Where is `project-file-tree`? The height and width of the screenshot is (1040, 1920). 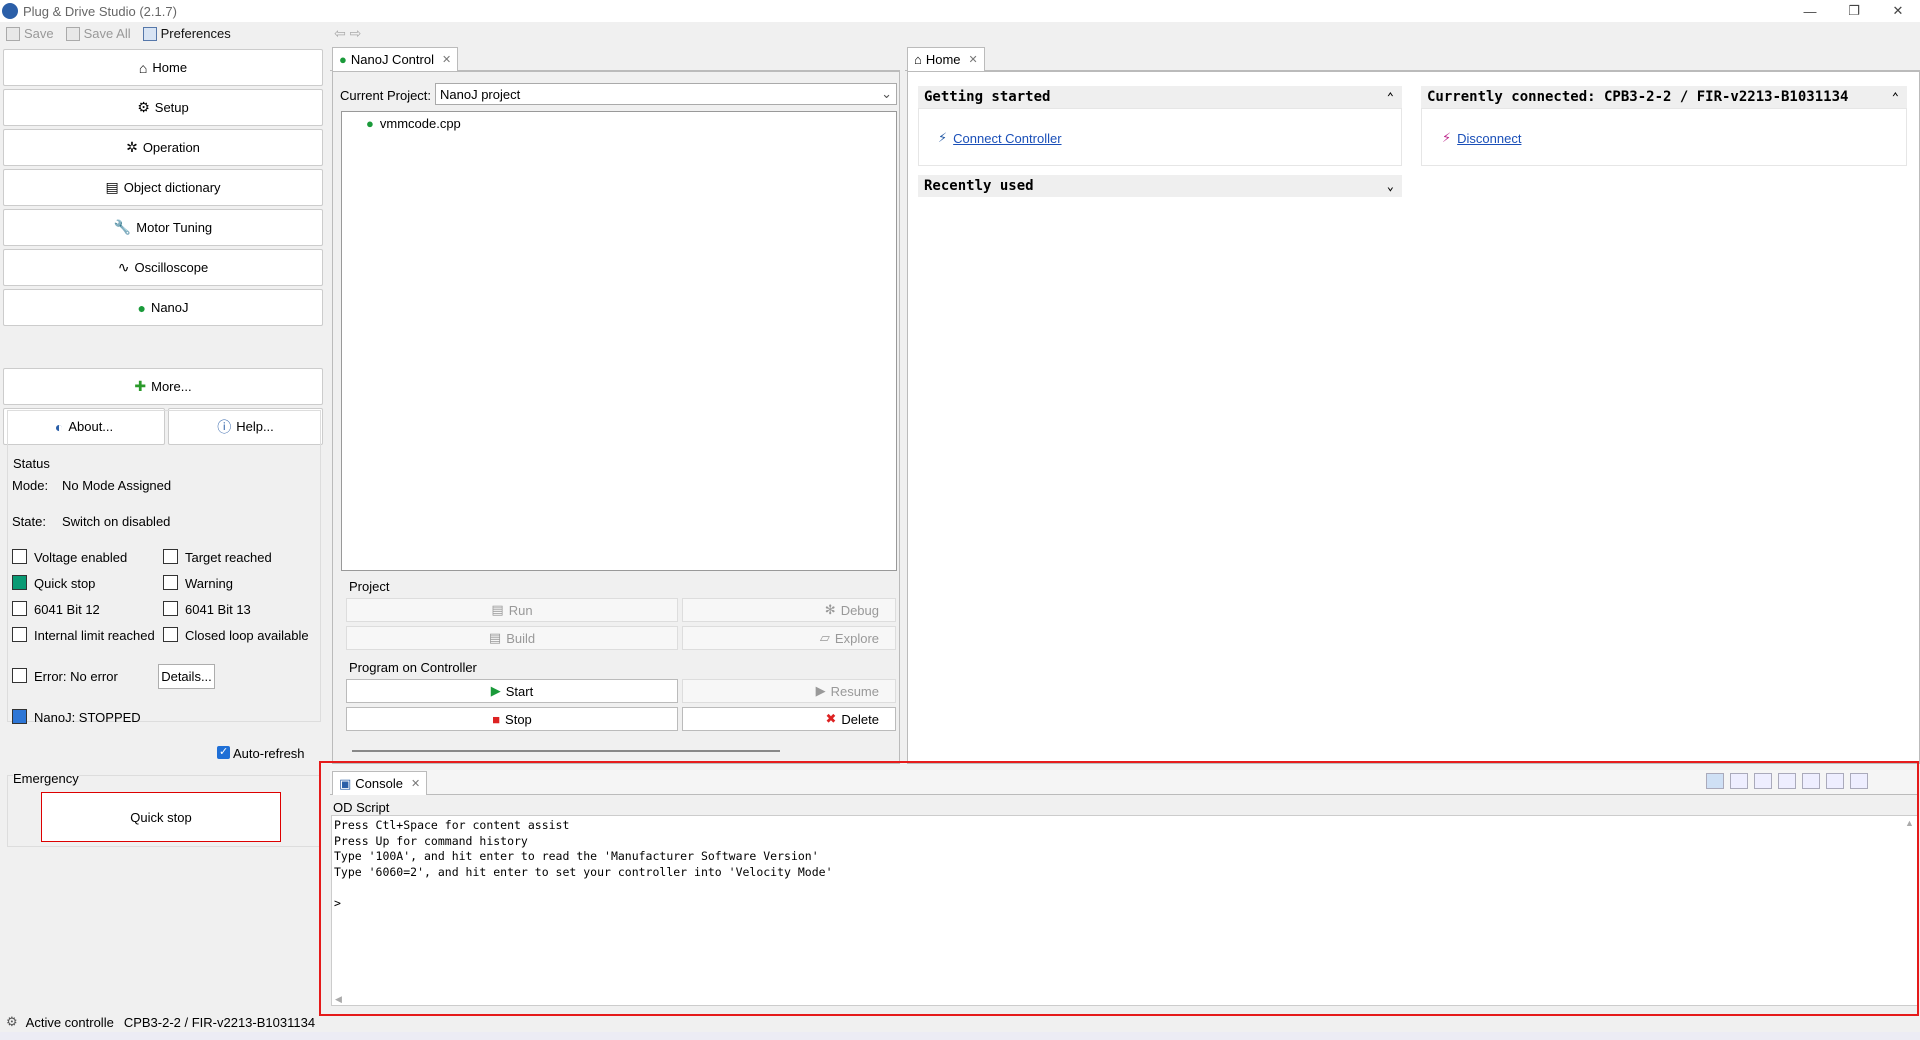
project-file-tree is located at coordinates (619, 341).